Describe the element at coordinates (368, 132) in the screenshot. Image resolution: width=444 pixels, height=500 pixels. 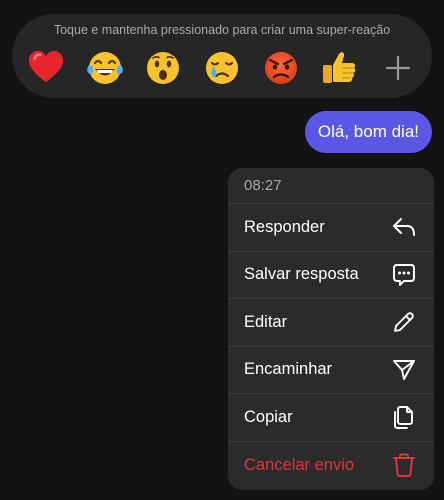
I see `message-bubble: Olá, bom dia!` at that location.